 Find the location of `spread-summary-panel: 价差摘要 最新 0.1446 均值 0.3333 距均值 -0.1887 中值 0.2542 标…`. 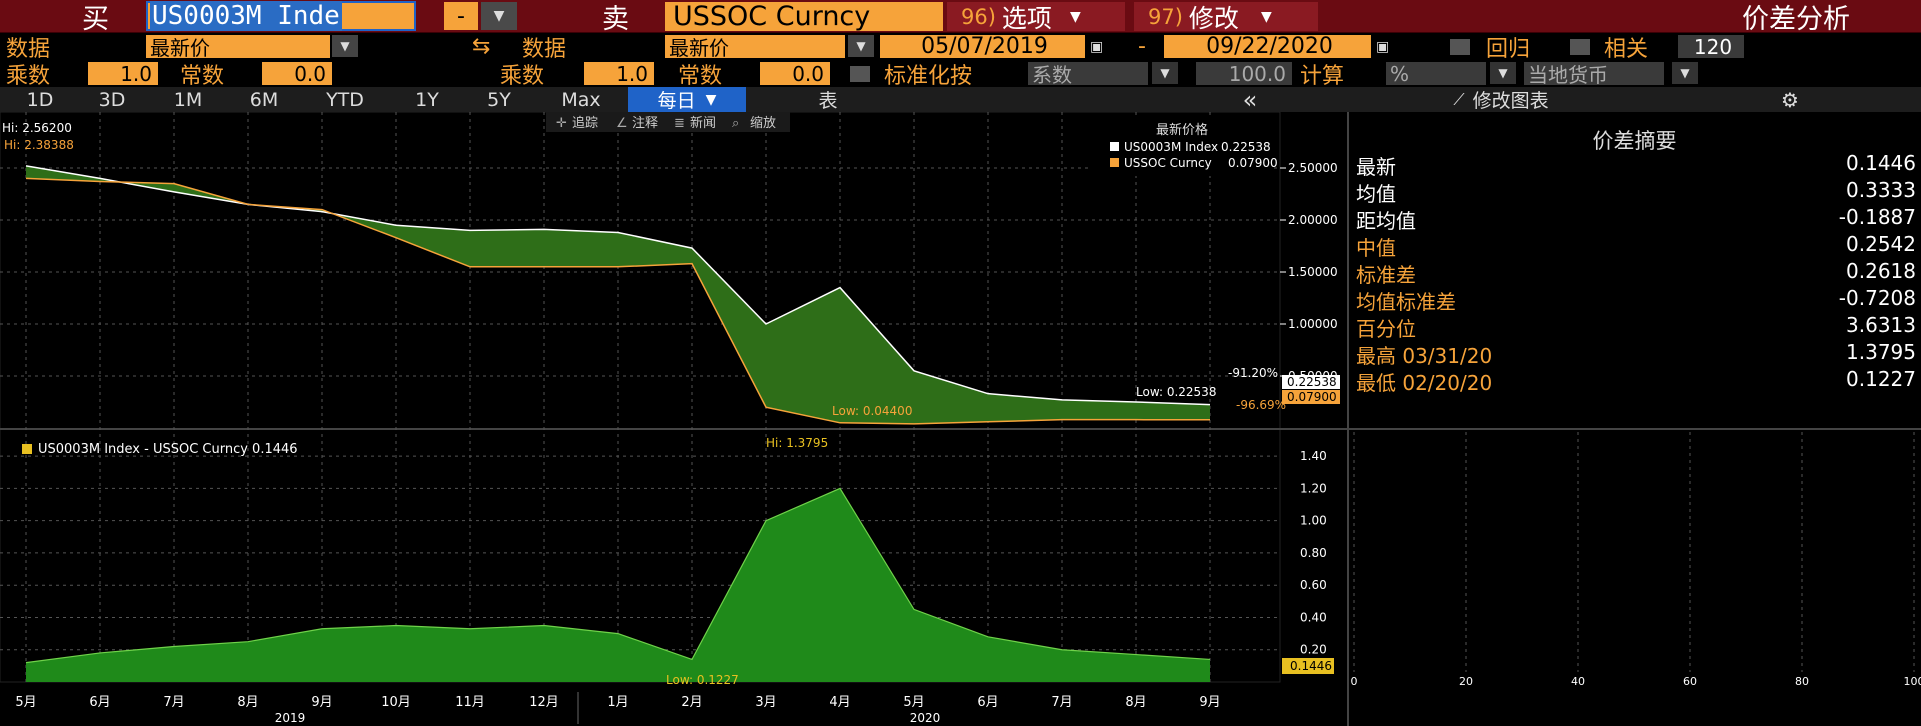

spread-summary-panel: 价差摘要 最新 0.1446 均值 0.3333 距均值 -0.1887 中值 0.2542 标… is located at coordinates (1634, 272).